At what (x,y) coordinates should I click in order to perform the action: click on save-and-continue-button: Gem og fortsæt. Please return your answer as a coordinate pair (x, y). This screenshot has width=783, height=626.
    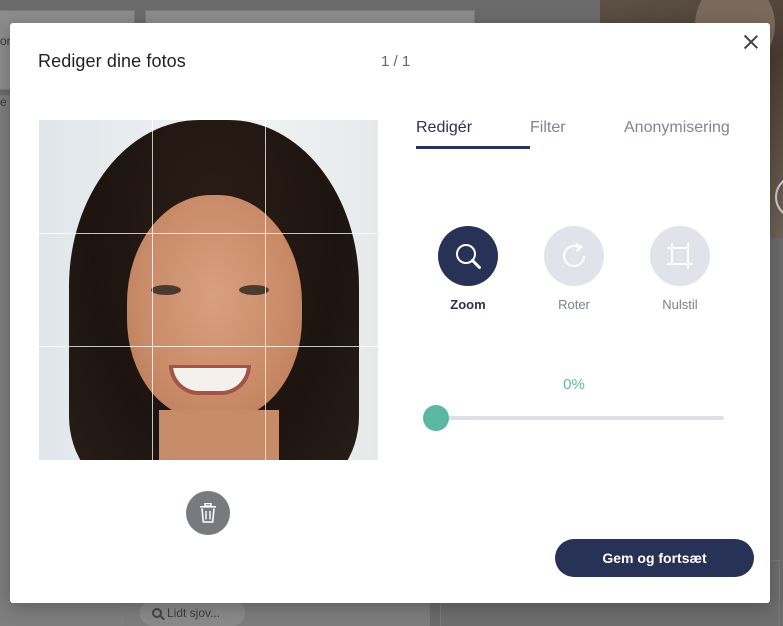
    Looking at the image, I should click on (654, 558).